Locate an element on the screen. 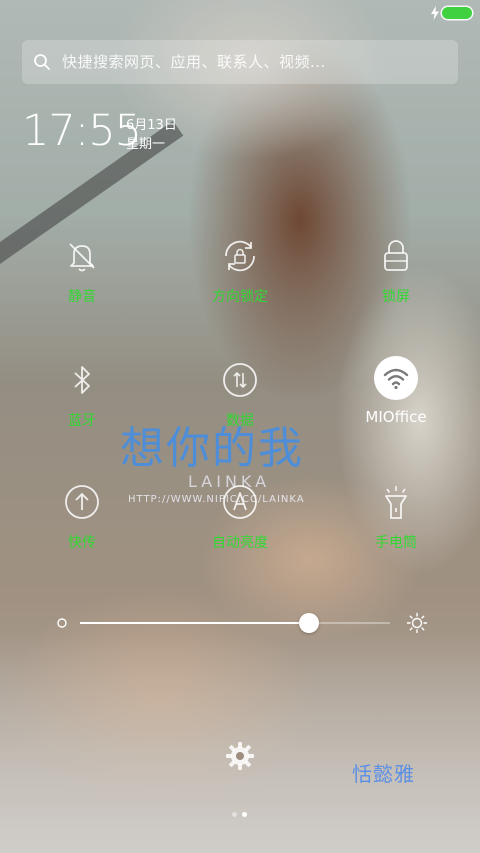 Image resolution: width=480 pixels, height=853 pixels. rotation-lock-icon is located at coordinates (240, 256).